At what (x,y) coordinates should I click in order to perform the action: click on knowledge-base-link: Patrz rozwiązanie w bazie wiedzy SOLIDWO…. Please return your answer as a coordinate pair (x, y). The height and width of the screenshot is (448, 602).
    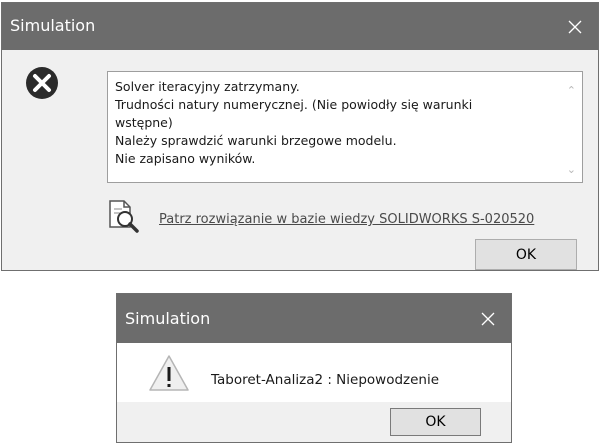
    Looking at the image, I should click on (346, 219).